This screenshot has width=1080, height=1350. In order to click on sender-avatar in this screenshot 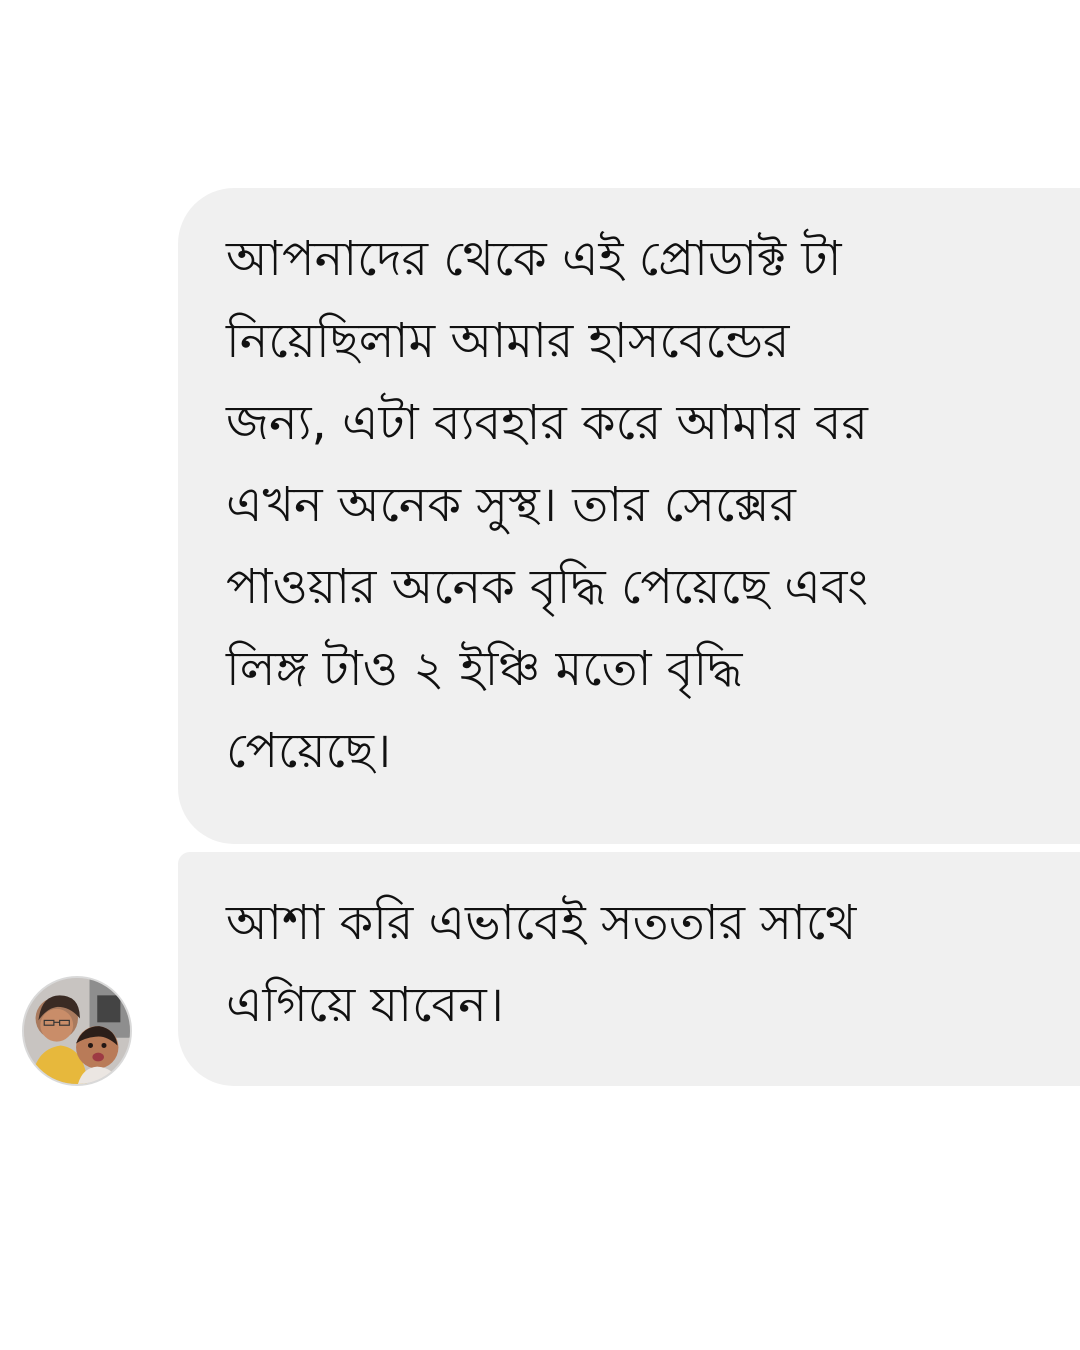, I will do `click(77, 1031)`.